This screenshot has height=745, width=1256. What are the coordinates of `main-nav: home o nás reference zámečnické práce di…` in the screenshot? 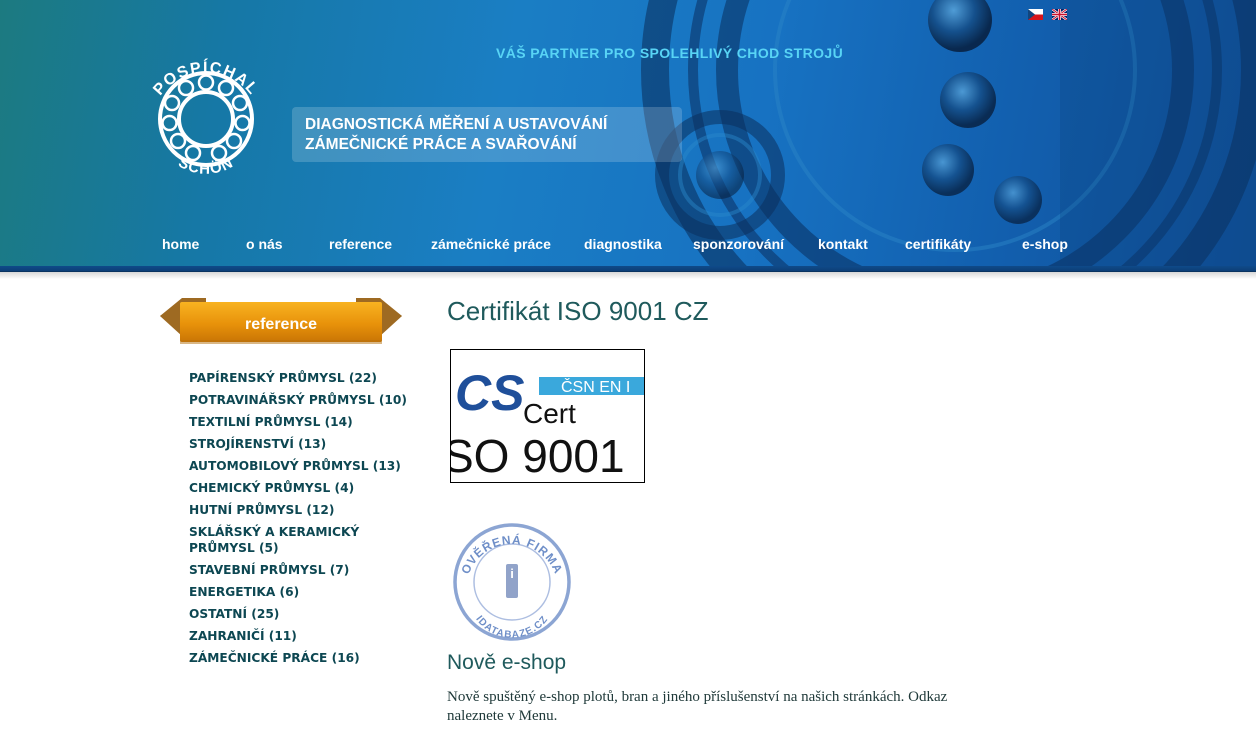 It's located at (628, 247).